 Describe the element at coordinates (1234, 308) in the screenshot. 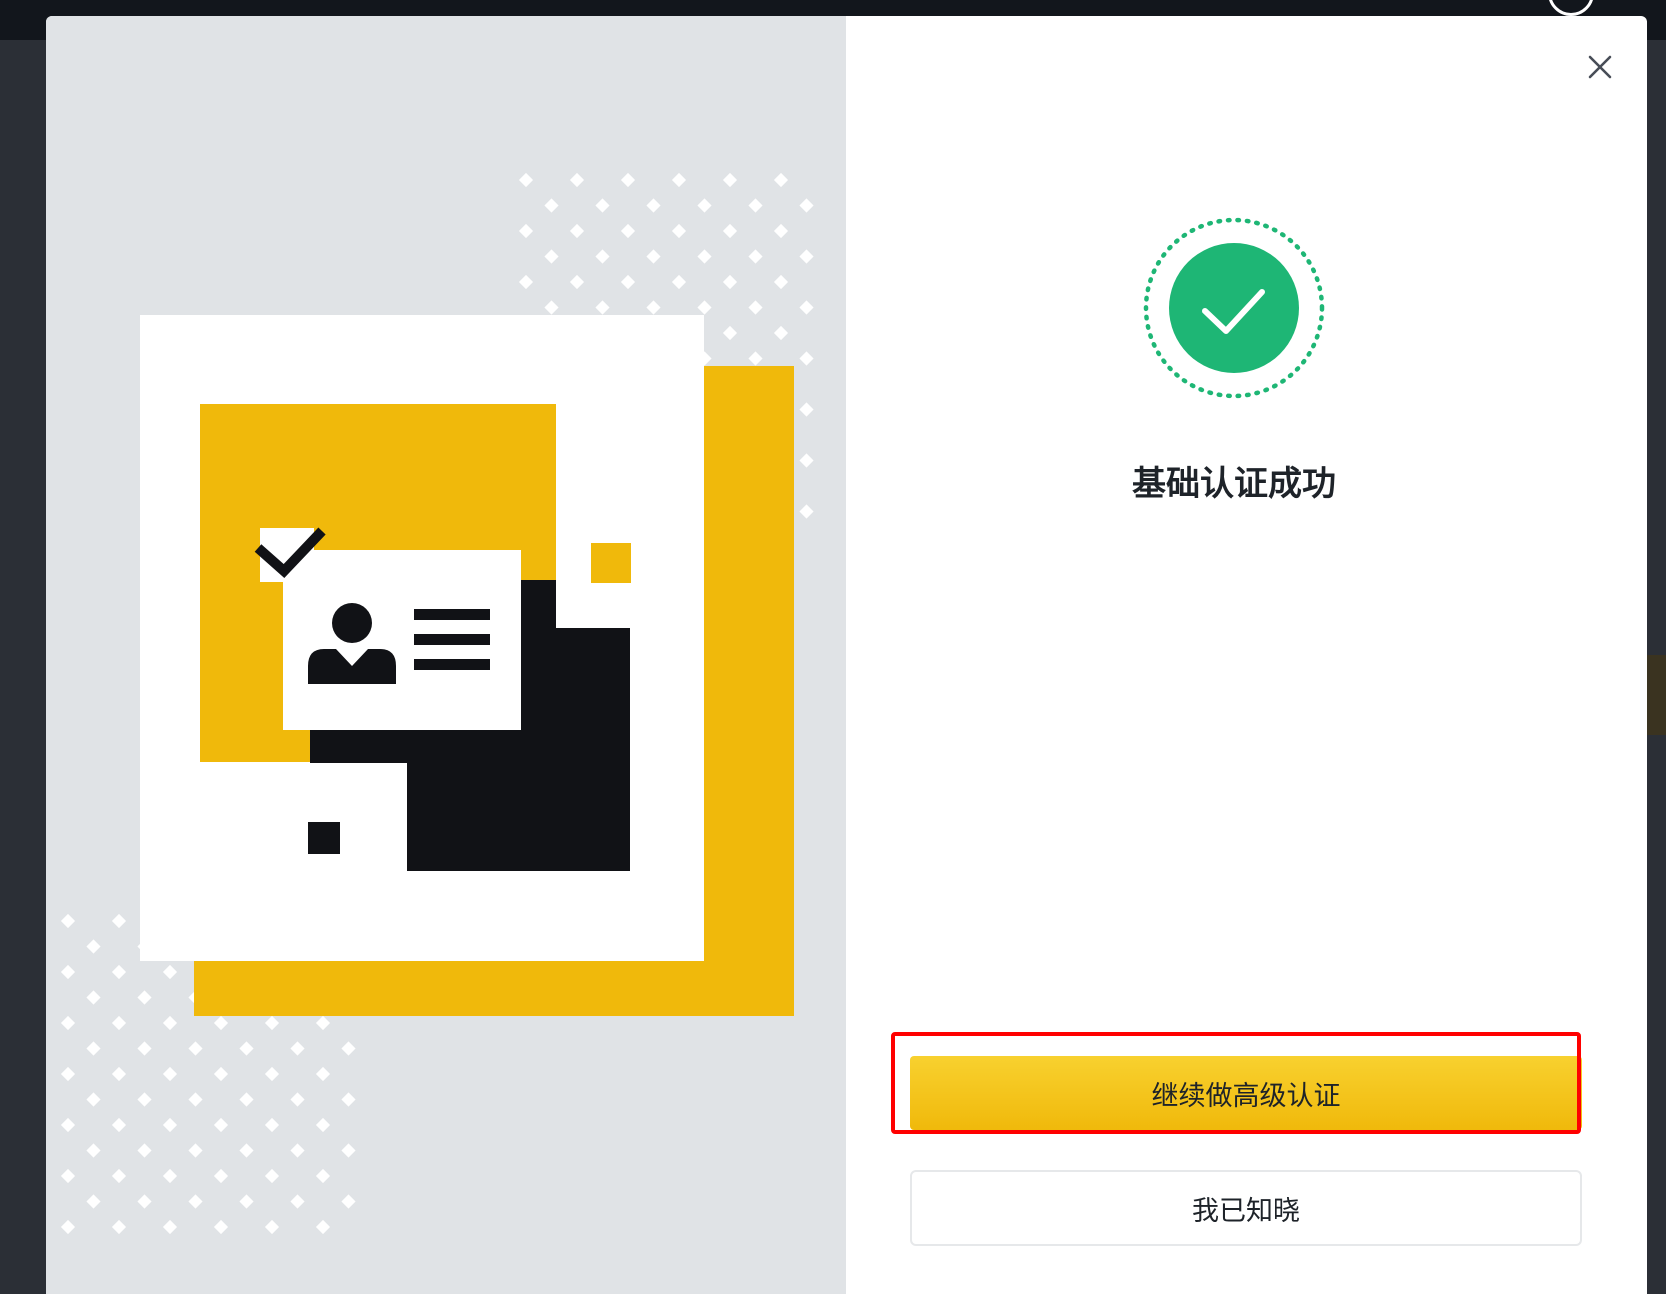

I see `check-circle-icon` at that location.